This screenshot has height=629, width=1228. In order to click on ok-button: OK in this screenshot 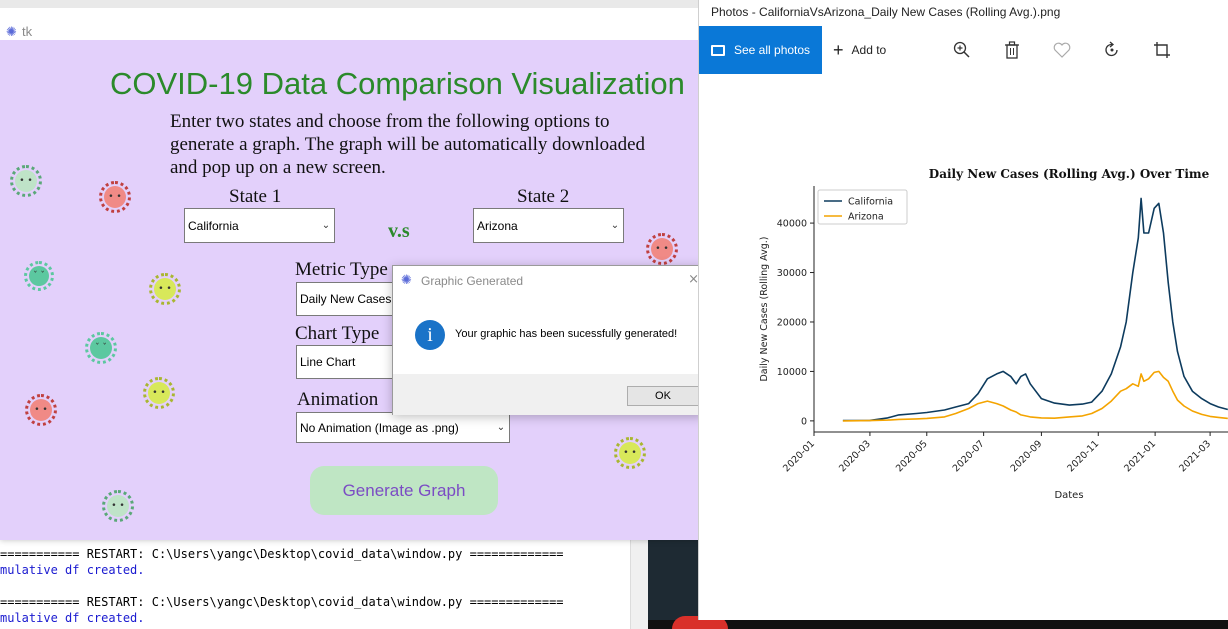, I will do `click(663, 396)`.